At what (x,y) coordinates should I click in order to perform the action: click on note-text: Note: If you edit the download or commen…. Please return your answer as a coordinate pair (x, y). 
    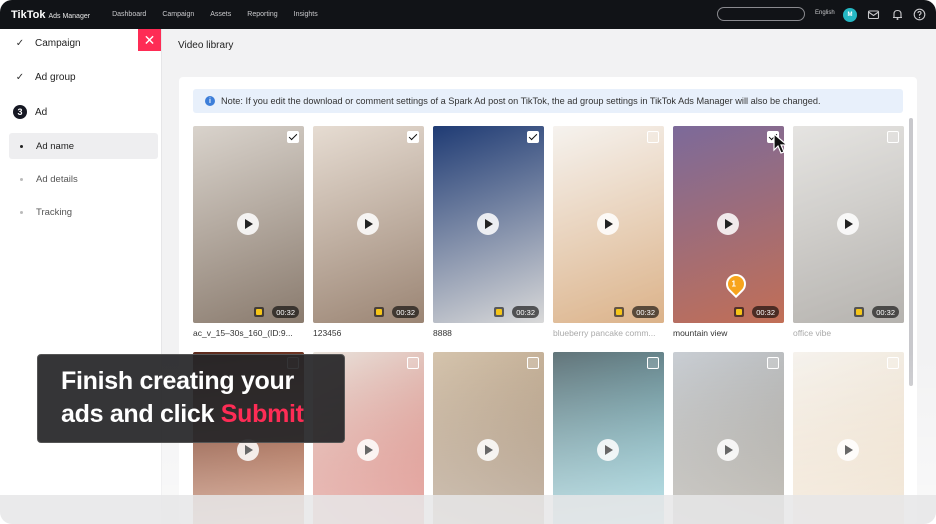
    Looking at the image, I should click on (521, 101).